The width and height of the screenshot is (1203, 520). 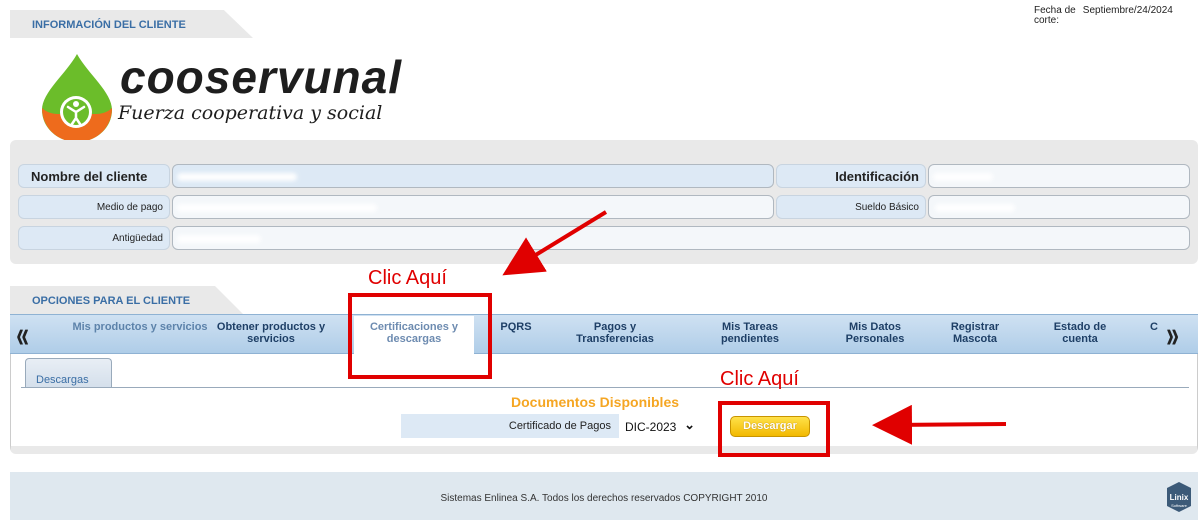 I want to click on nav-mis-datos: Mis Datos Personales, so click(x=875, y=333).